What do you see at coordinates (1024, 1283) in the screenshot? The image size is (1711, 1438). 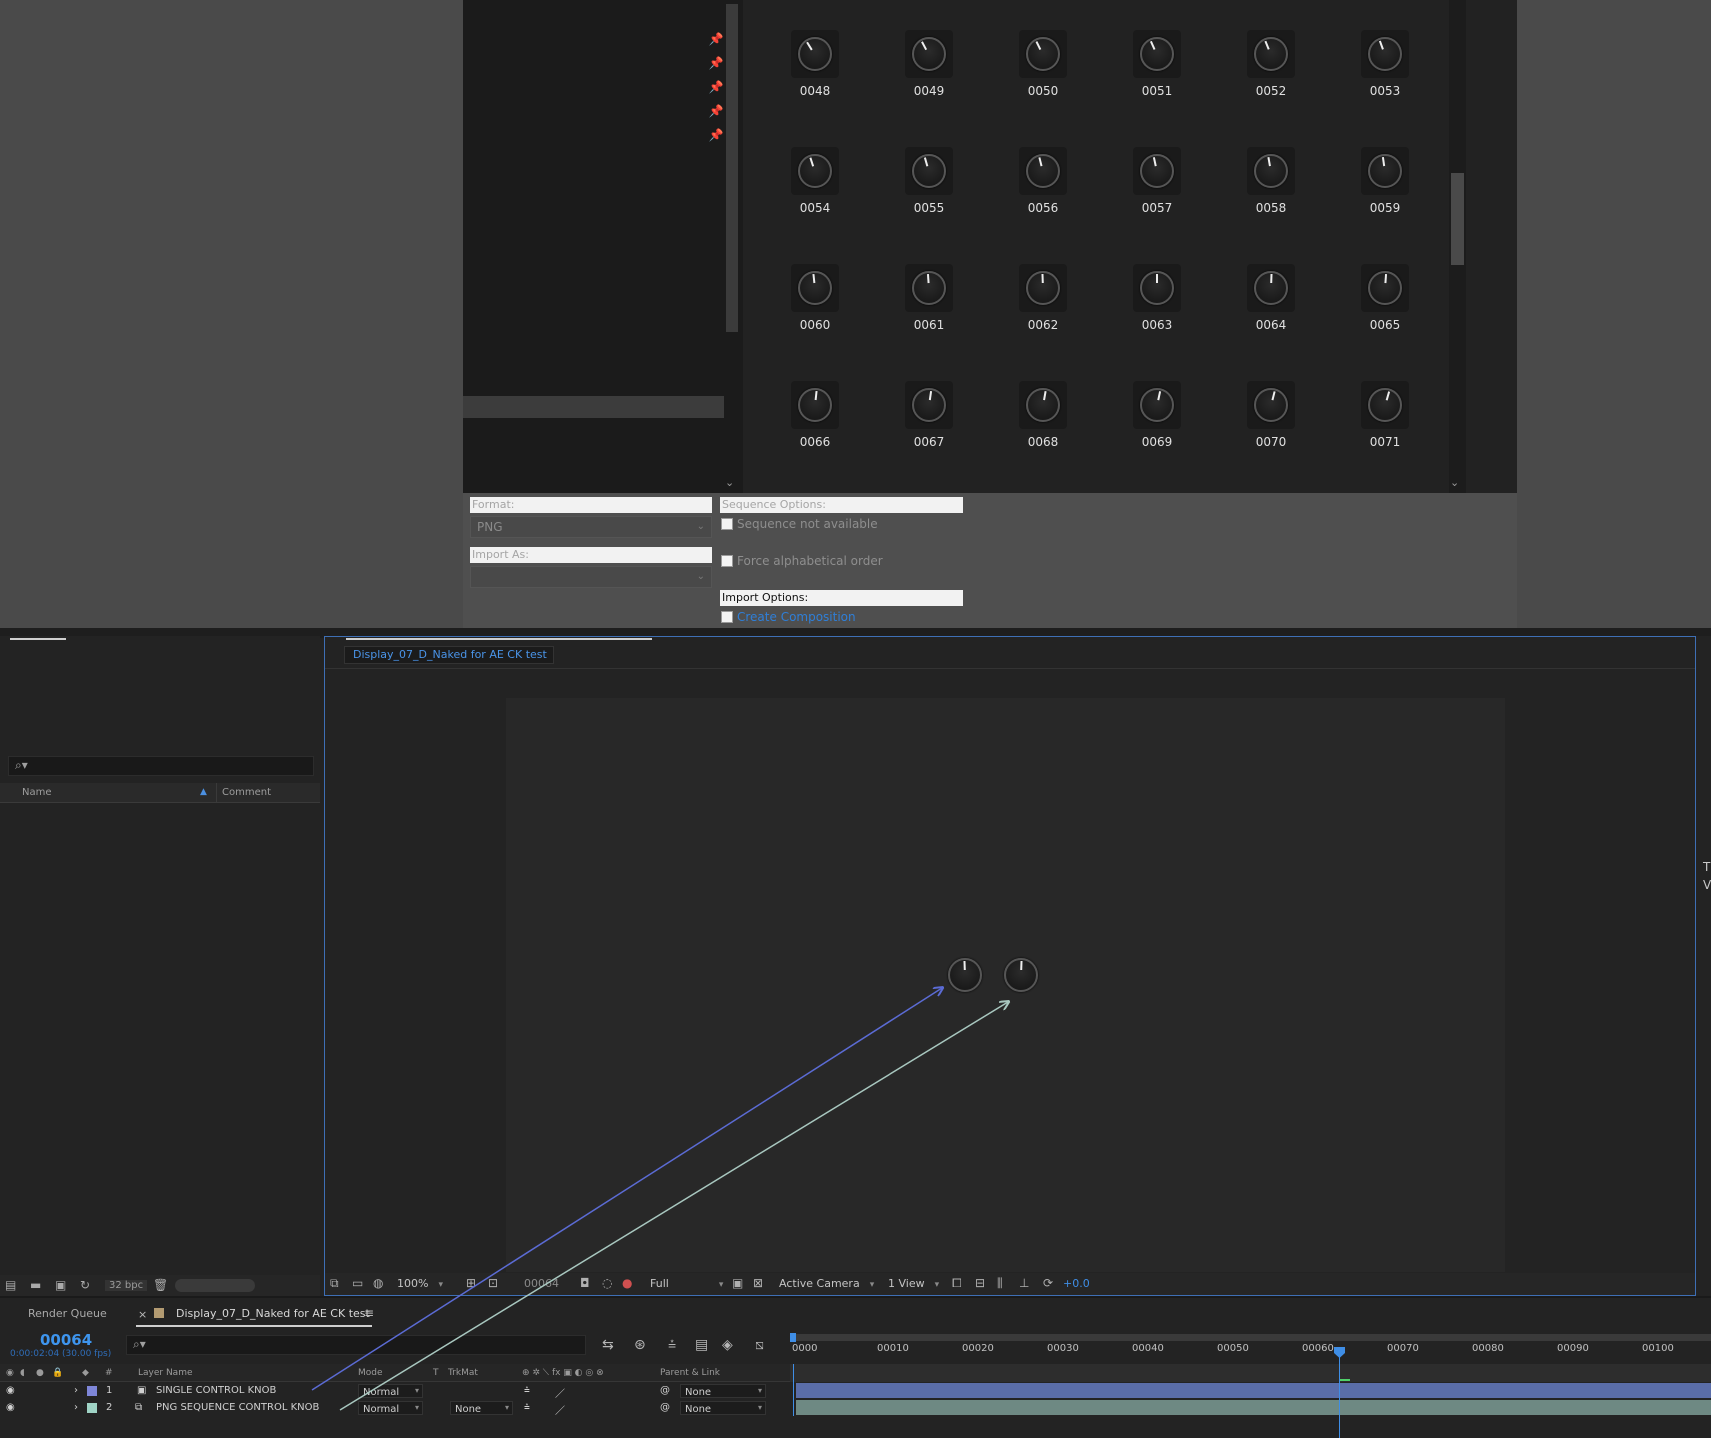 I see `flowchart-icon: ⊥` at bounding box center [1024, 1283].